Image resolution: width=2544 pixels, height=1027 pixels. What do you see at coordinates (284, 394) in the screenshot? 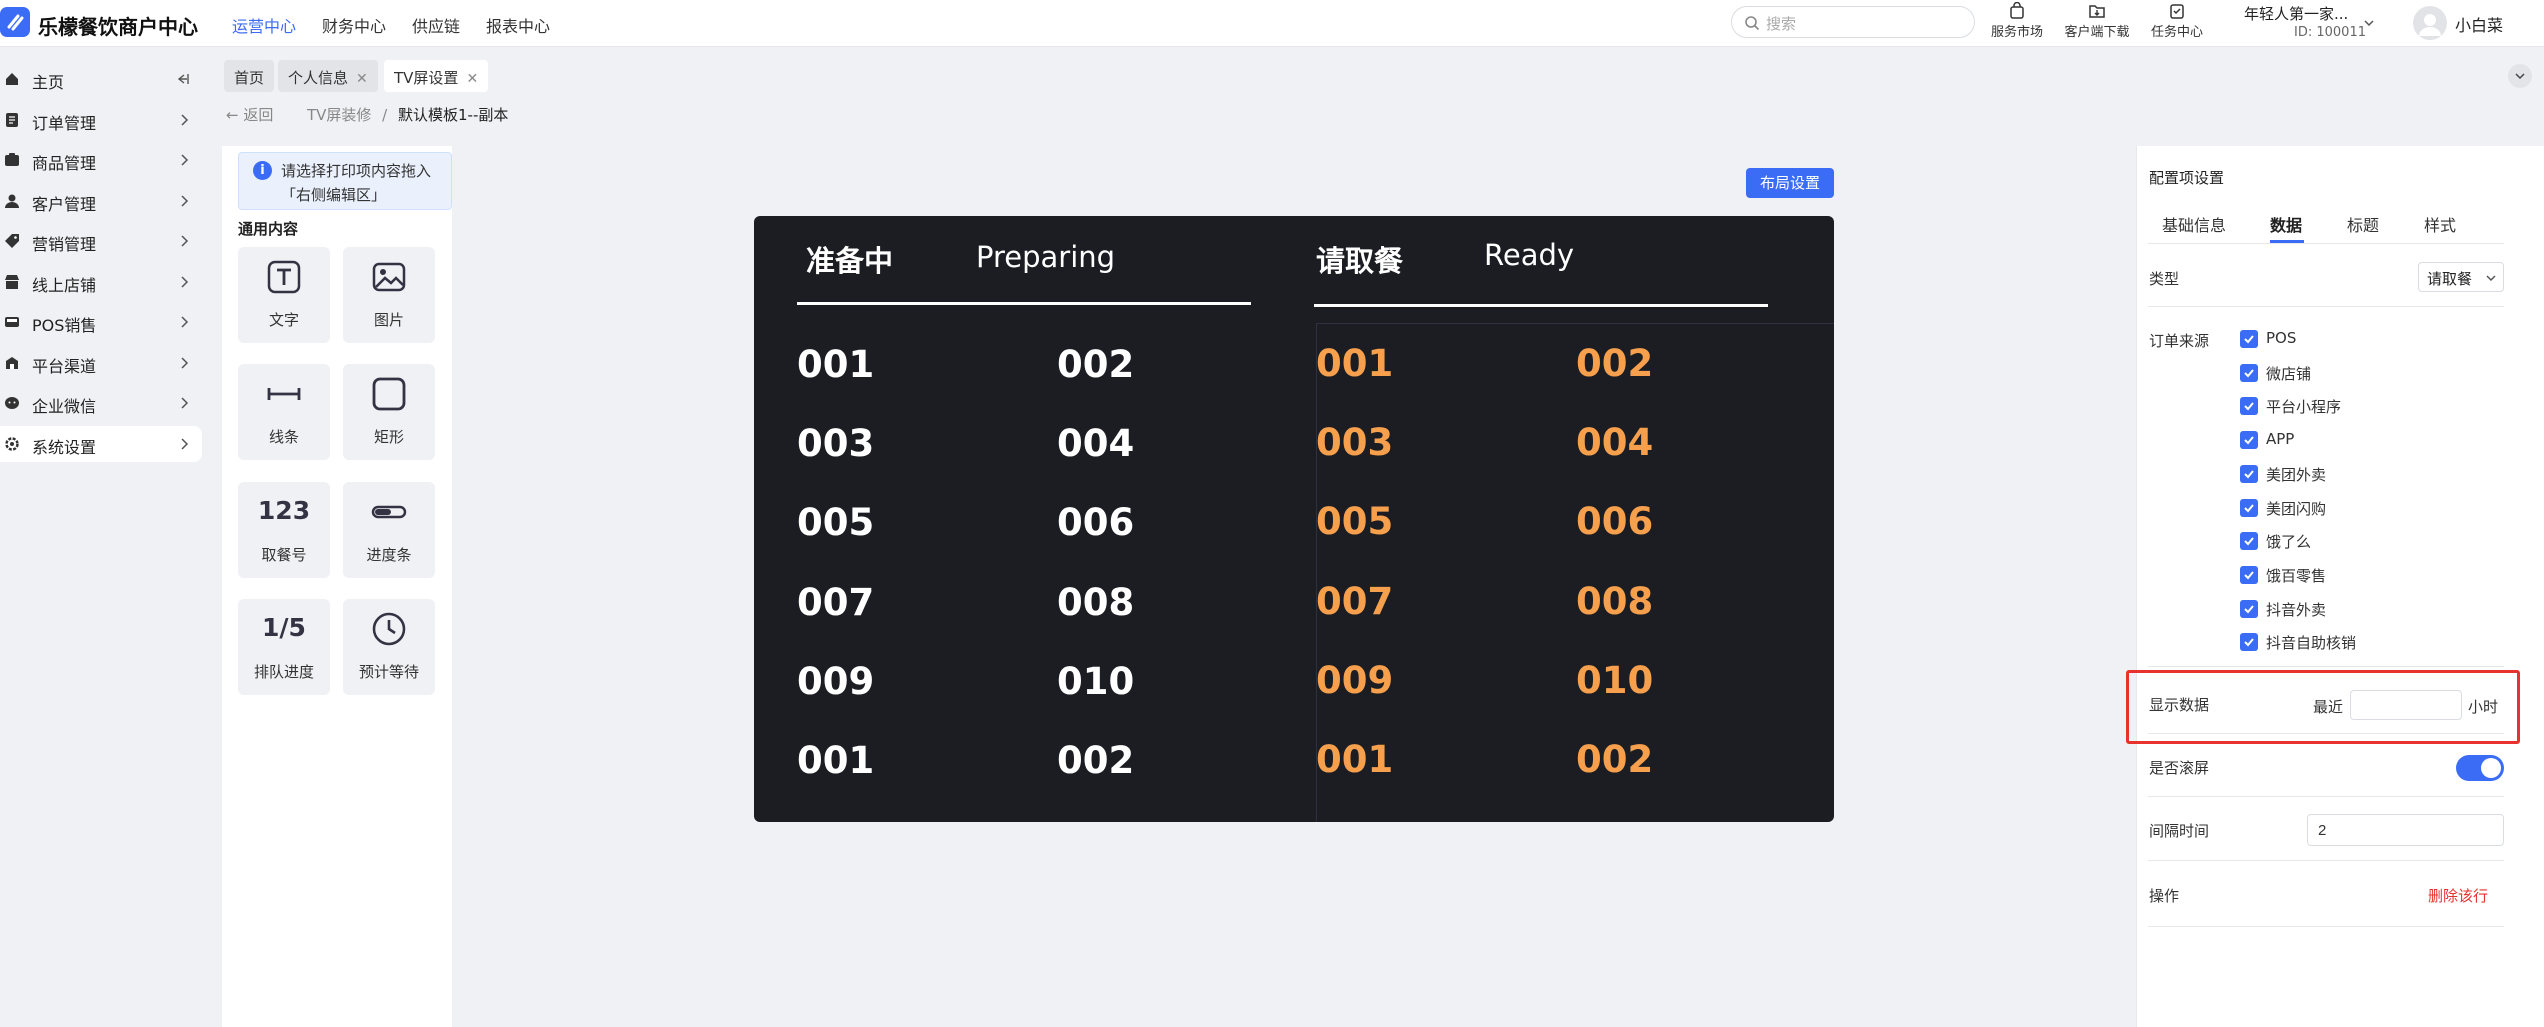
I see `line-icon` at bounding box center [284, 394].